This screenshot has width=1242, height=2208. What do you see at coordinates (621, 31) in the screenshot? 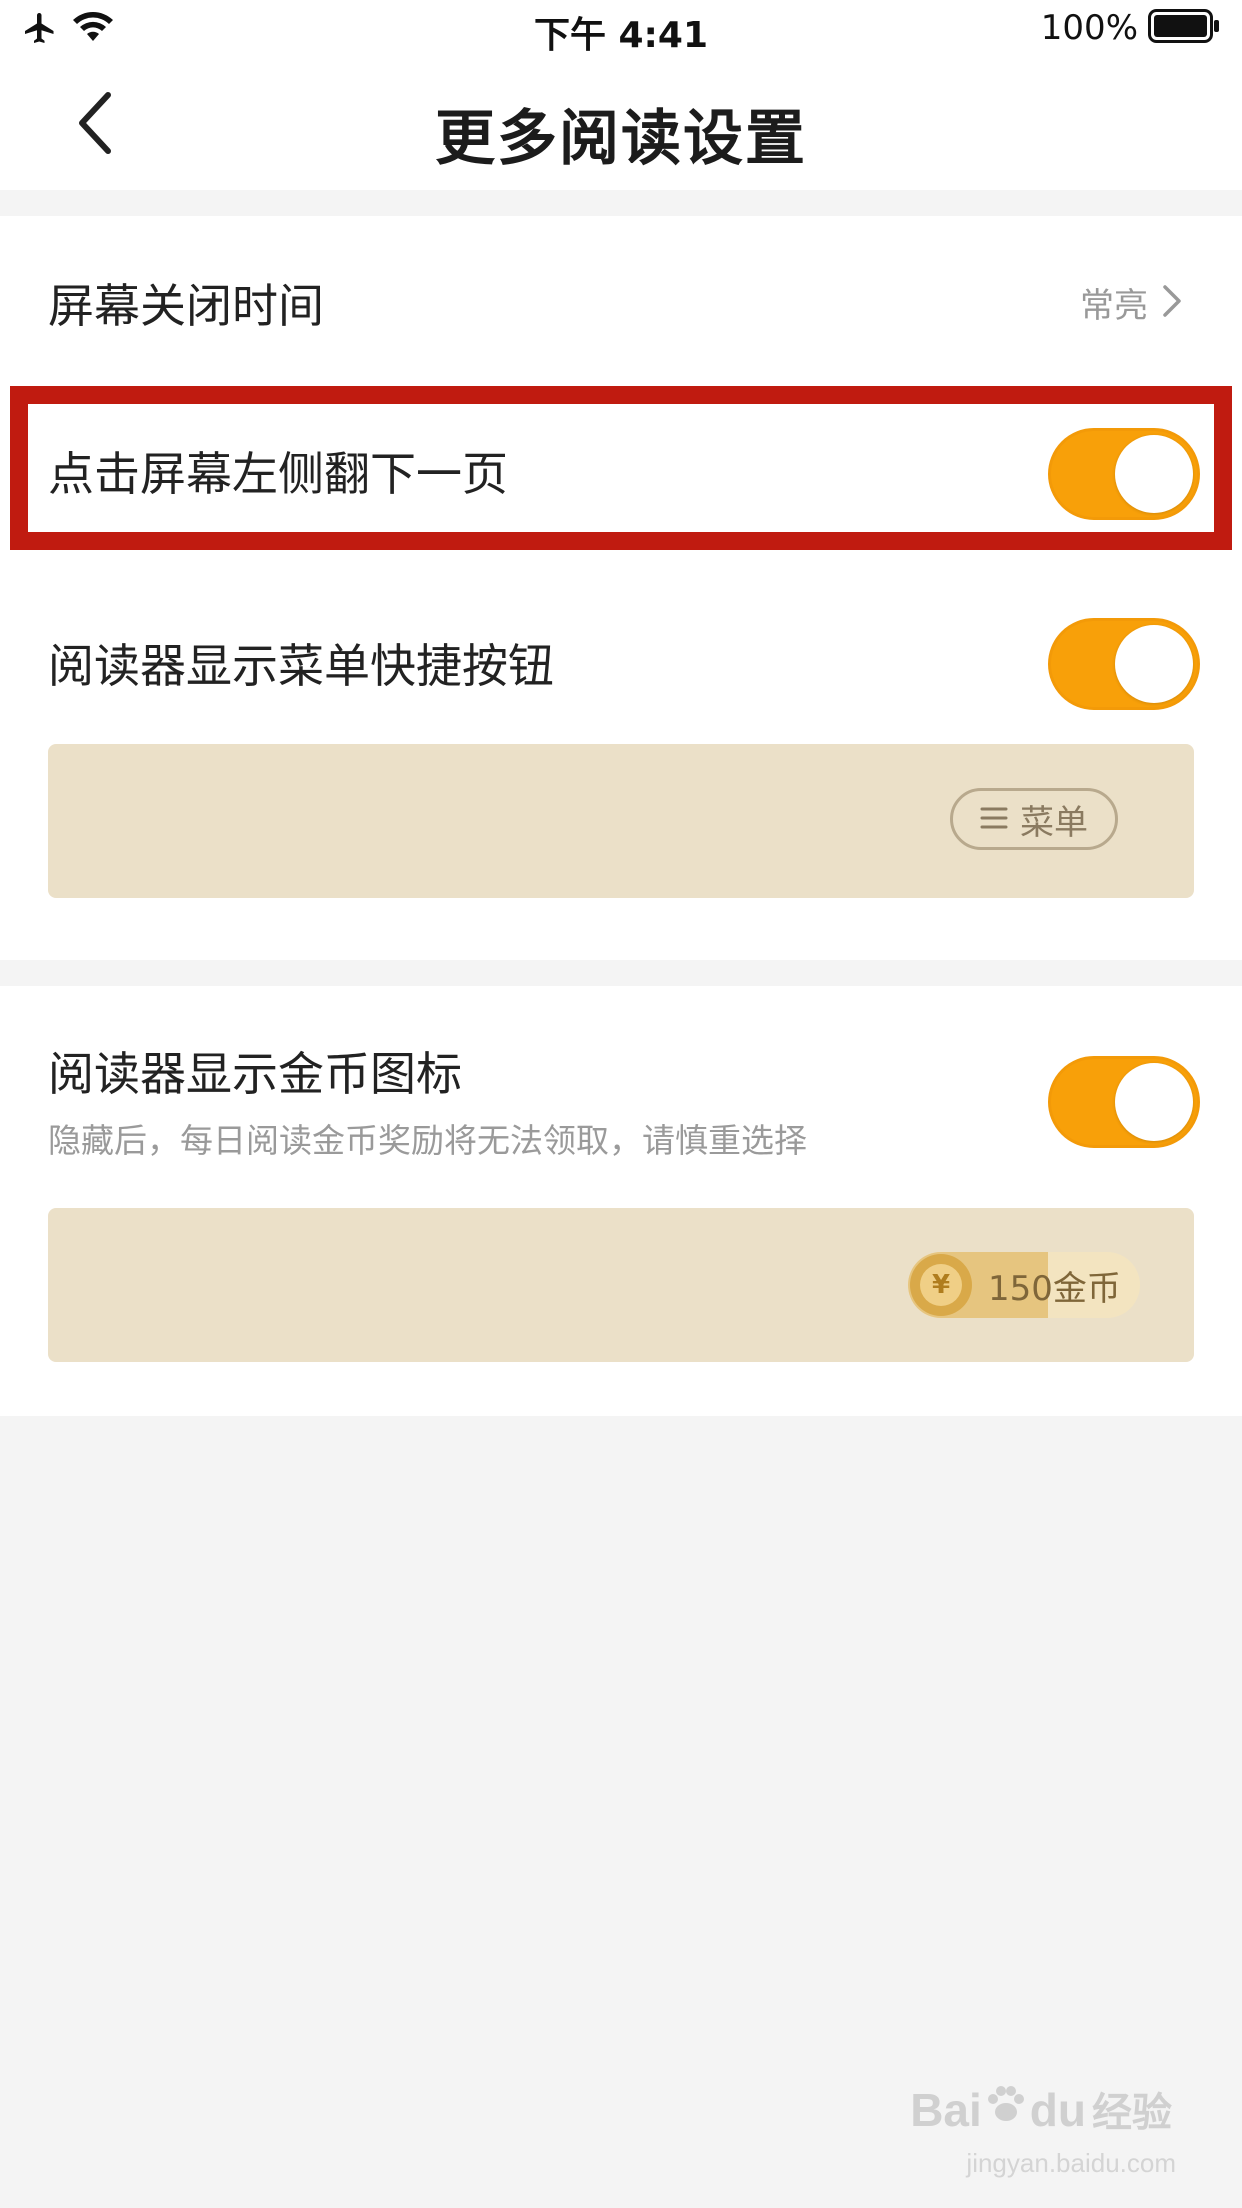
I see `status-bar: 下午 4:41 100%` at bounding box center [621, 31].